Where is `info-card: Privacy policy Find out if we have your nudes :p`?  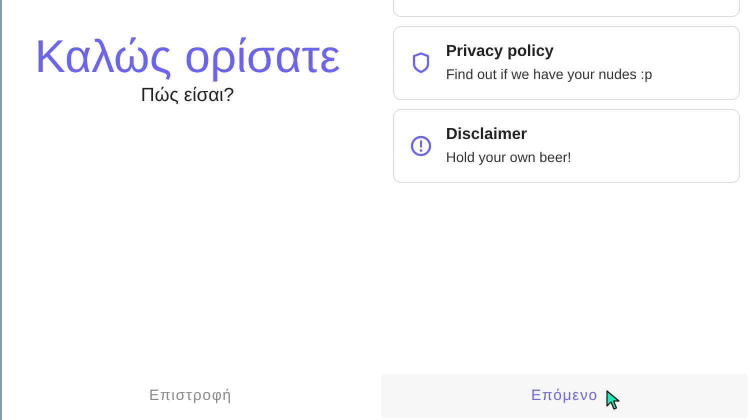 info-card: Privacy policy Find out if we have your nudes :p is located at coordinates (566, 63).